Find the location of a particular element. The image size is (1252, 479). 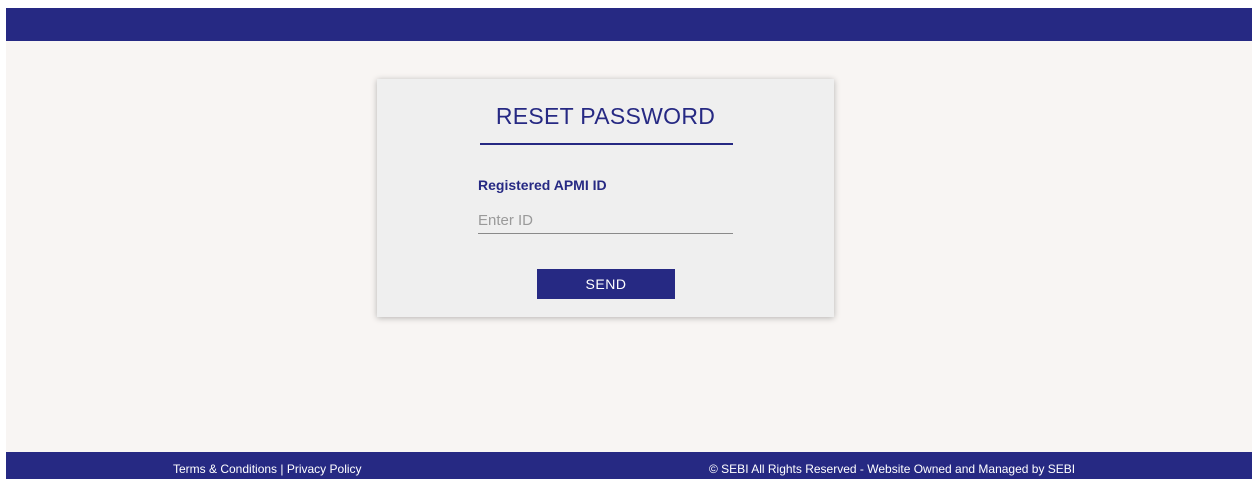

header-bar is located at coordinates (629, 24).